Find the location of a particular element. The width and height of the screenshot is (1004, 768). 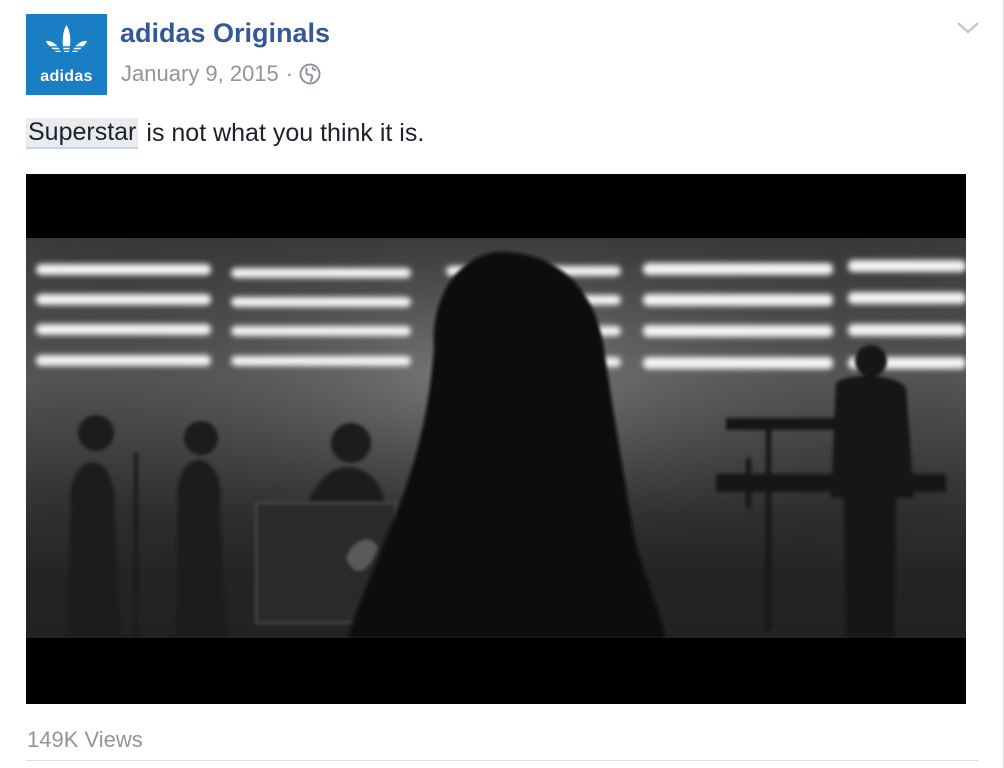

globe-icon is located at coordinates (310, 74).